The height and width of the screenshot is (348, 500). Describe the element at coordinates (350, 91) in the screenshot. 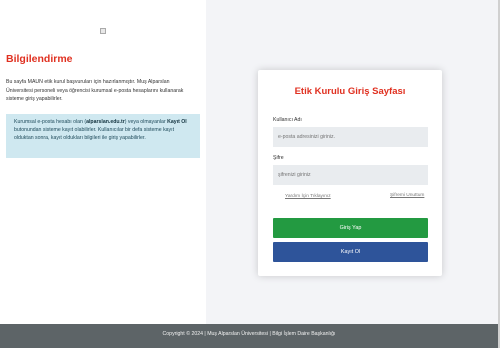

I see `login-title: Etik Kurulu Giriş Sayfası` at that location.